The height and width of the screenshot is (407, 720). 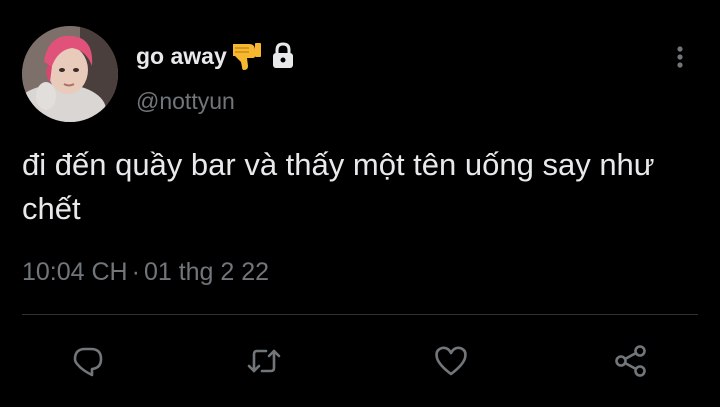 I want to click on share-icon, so click(x=631, y=361).